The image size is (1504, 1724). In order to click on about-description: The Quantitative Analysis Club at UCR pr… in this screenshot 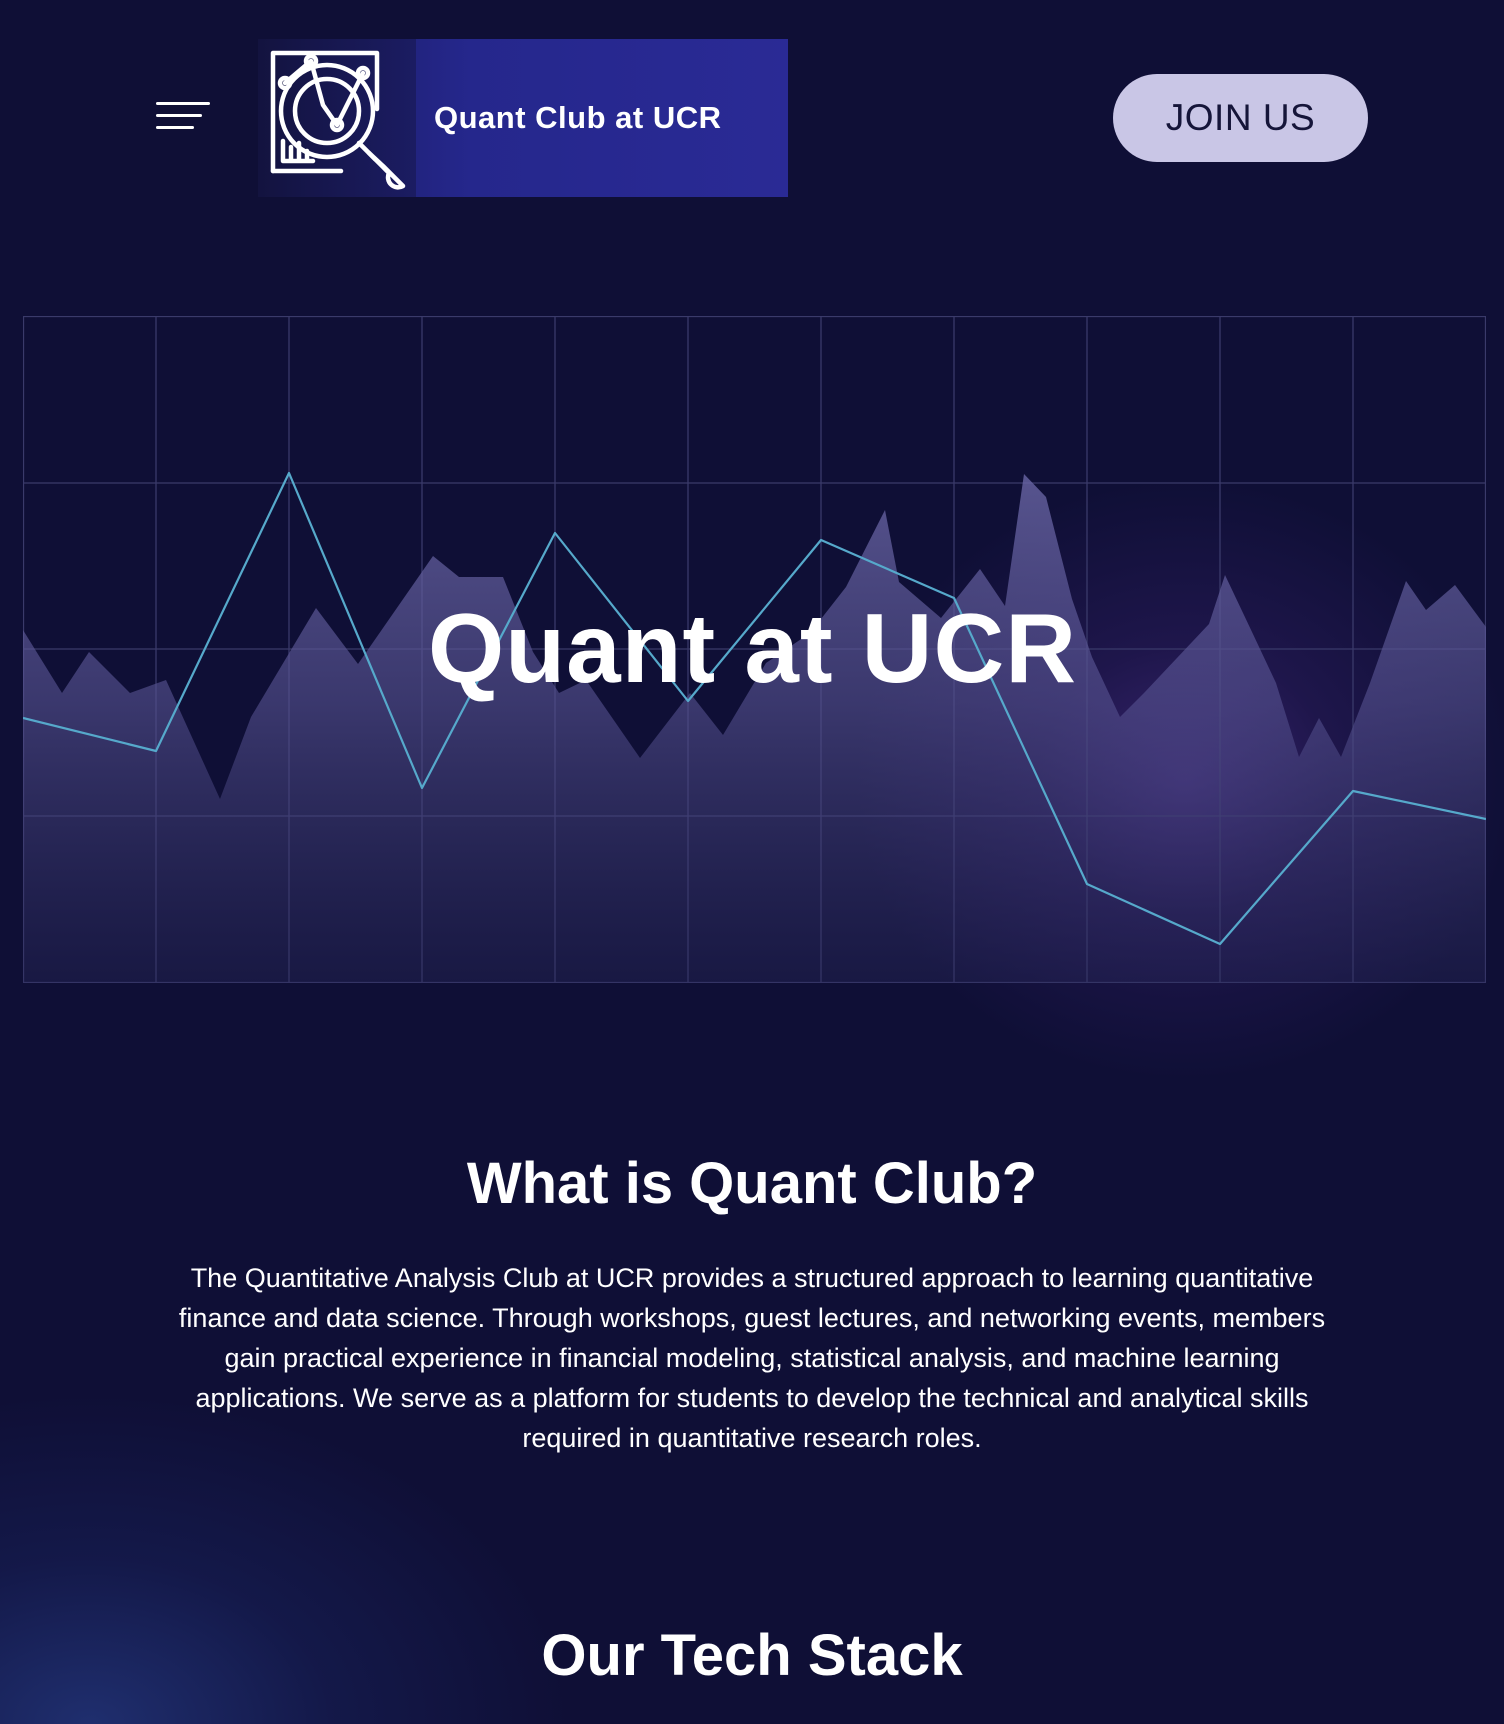, I will do `click(752, 1358)`.